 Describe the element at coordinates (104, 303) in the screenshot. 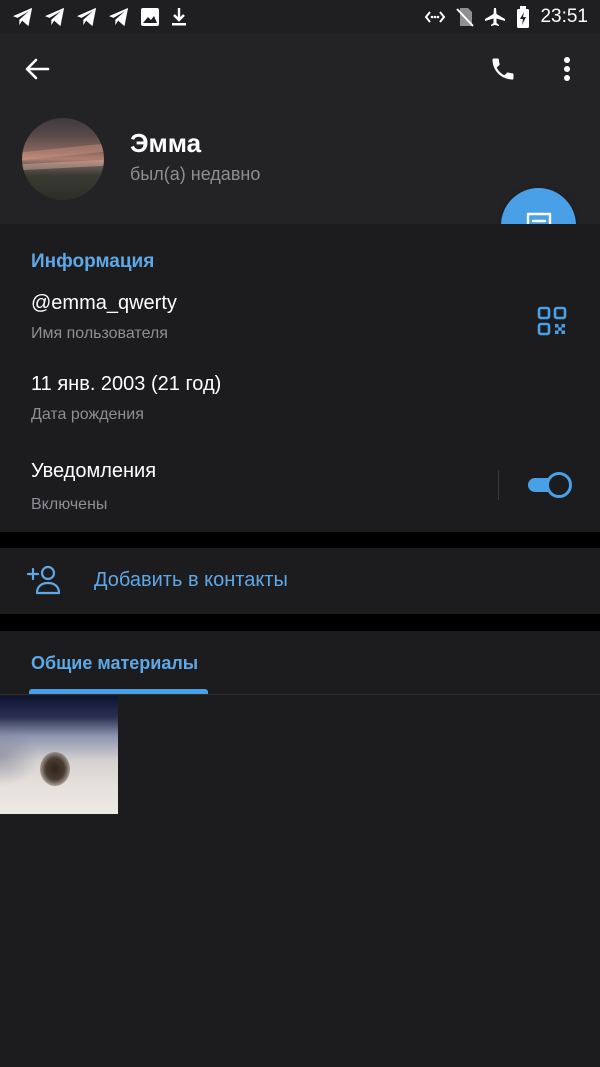

I see `username-value: @emma_qwerty` at that location.